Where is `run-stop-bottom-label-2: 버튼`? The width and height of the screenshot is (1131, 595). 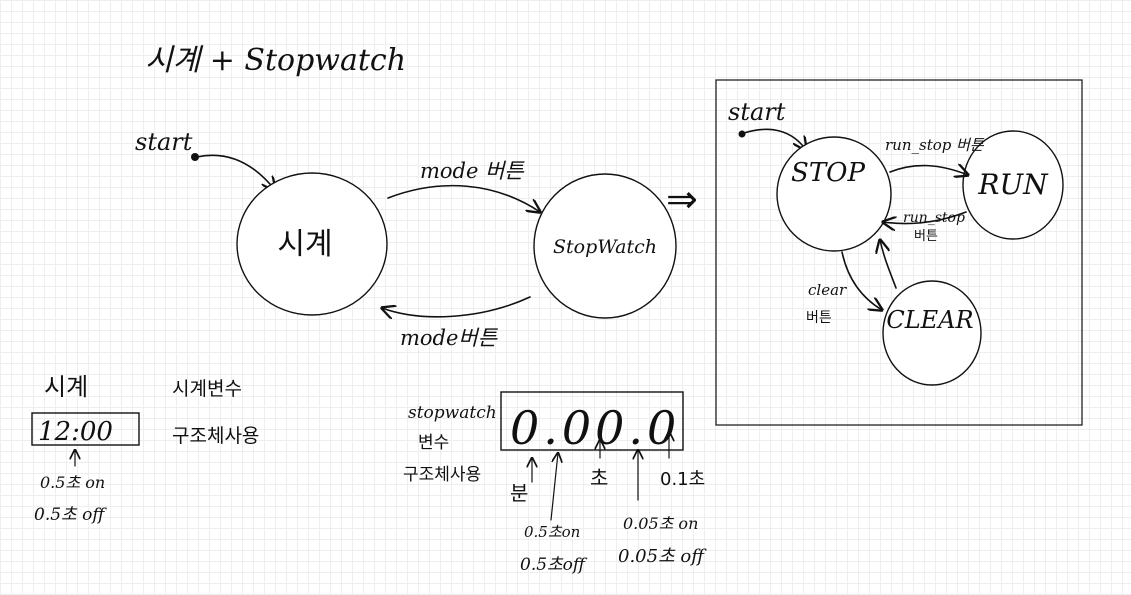
run-stop-bottom-label-2: 버튼 is located at coordinates (926, 236).